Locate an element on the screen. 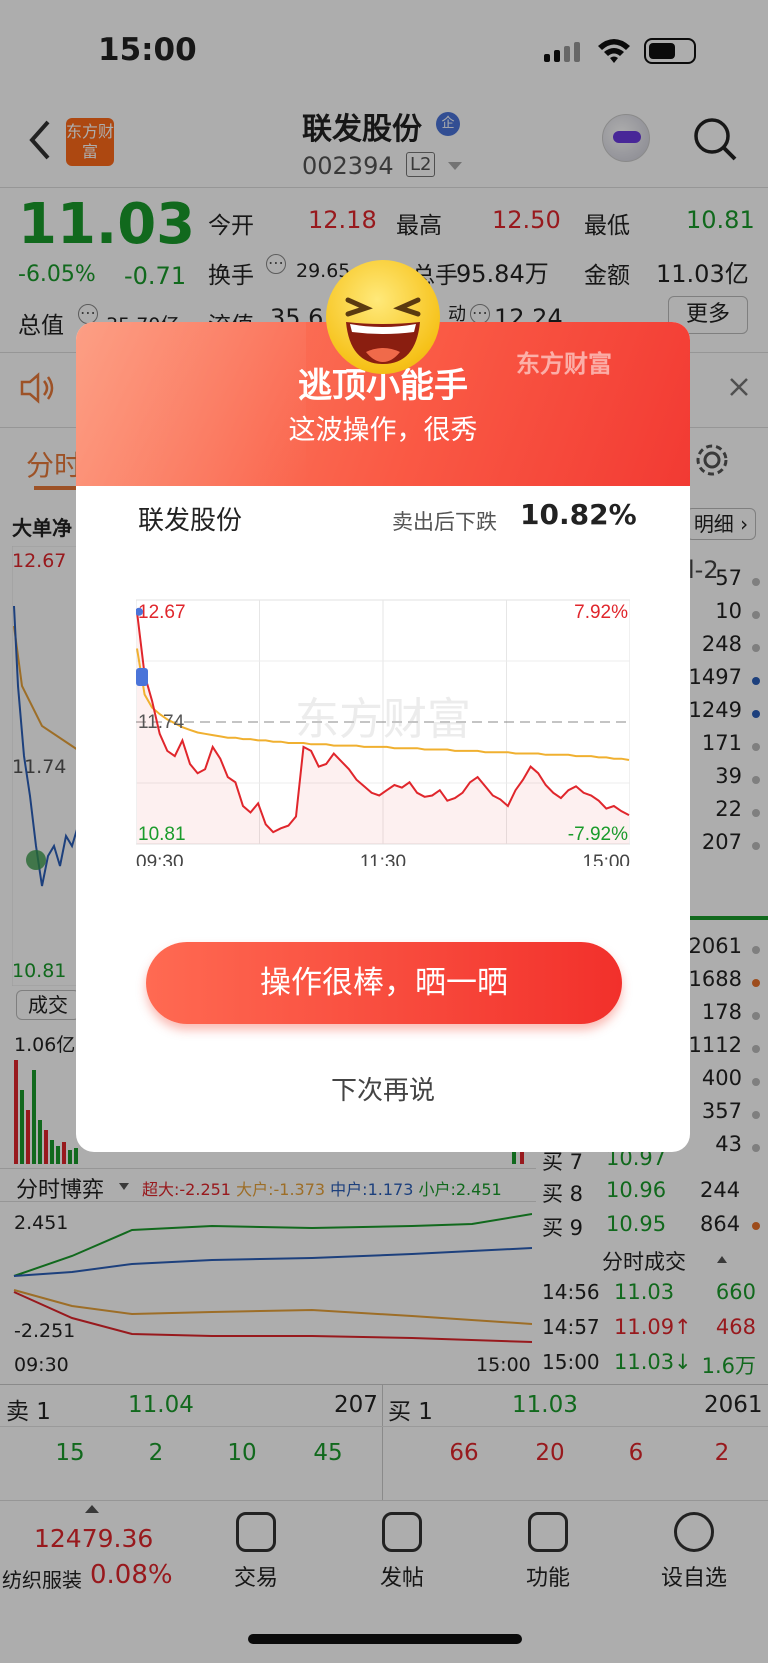 The width and height of the screenshot is (768, 1663). chart-x-mid: 11:30 is located at coordinates (383, 859).